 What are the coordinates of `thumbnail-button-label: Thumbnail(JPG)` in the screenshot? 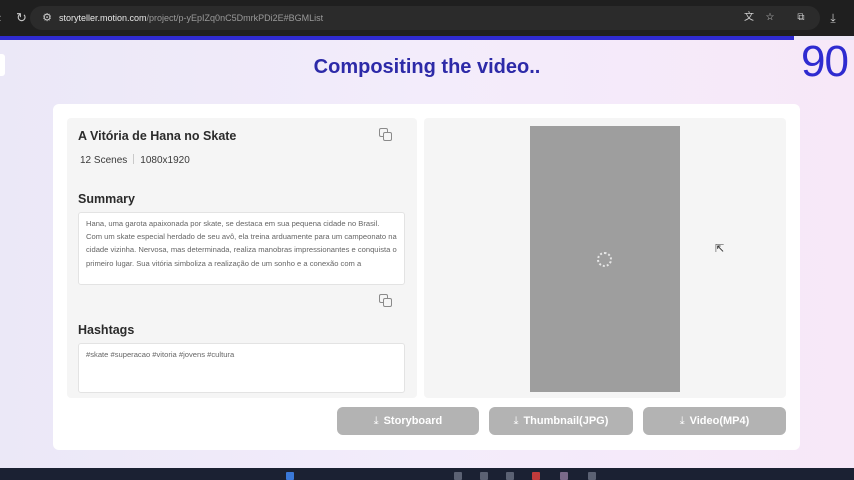 It's located at (566, 421).